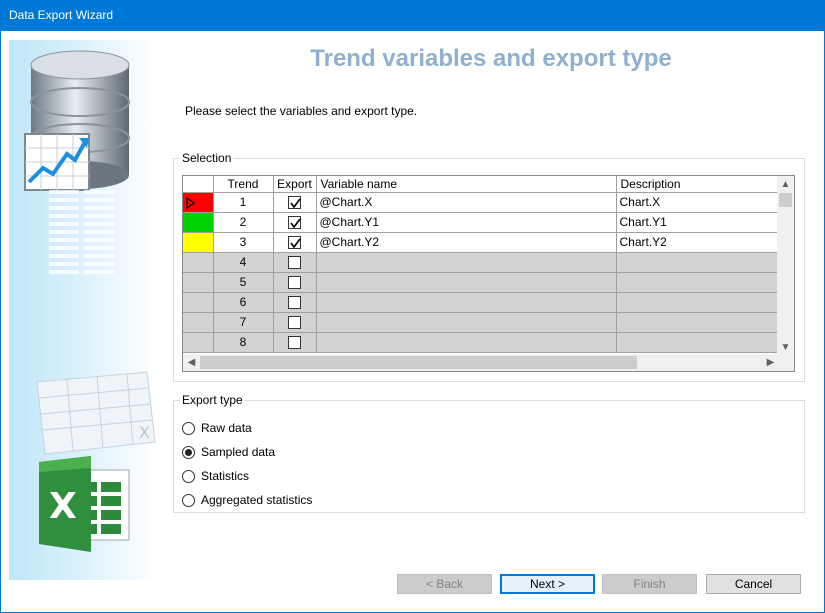 This screenshot has width=825, height=613. I want to click on trend-number-cell: 1, so click(243, 202).